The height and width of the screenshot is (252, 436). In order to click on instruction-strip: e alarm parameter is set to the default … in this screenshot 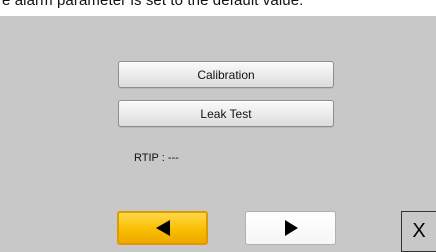, I will do `click(218, 8)`.